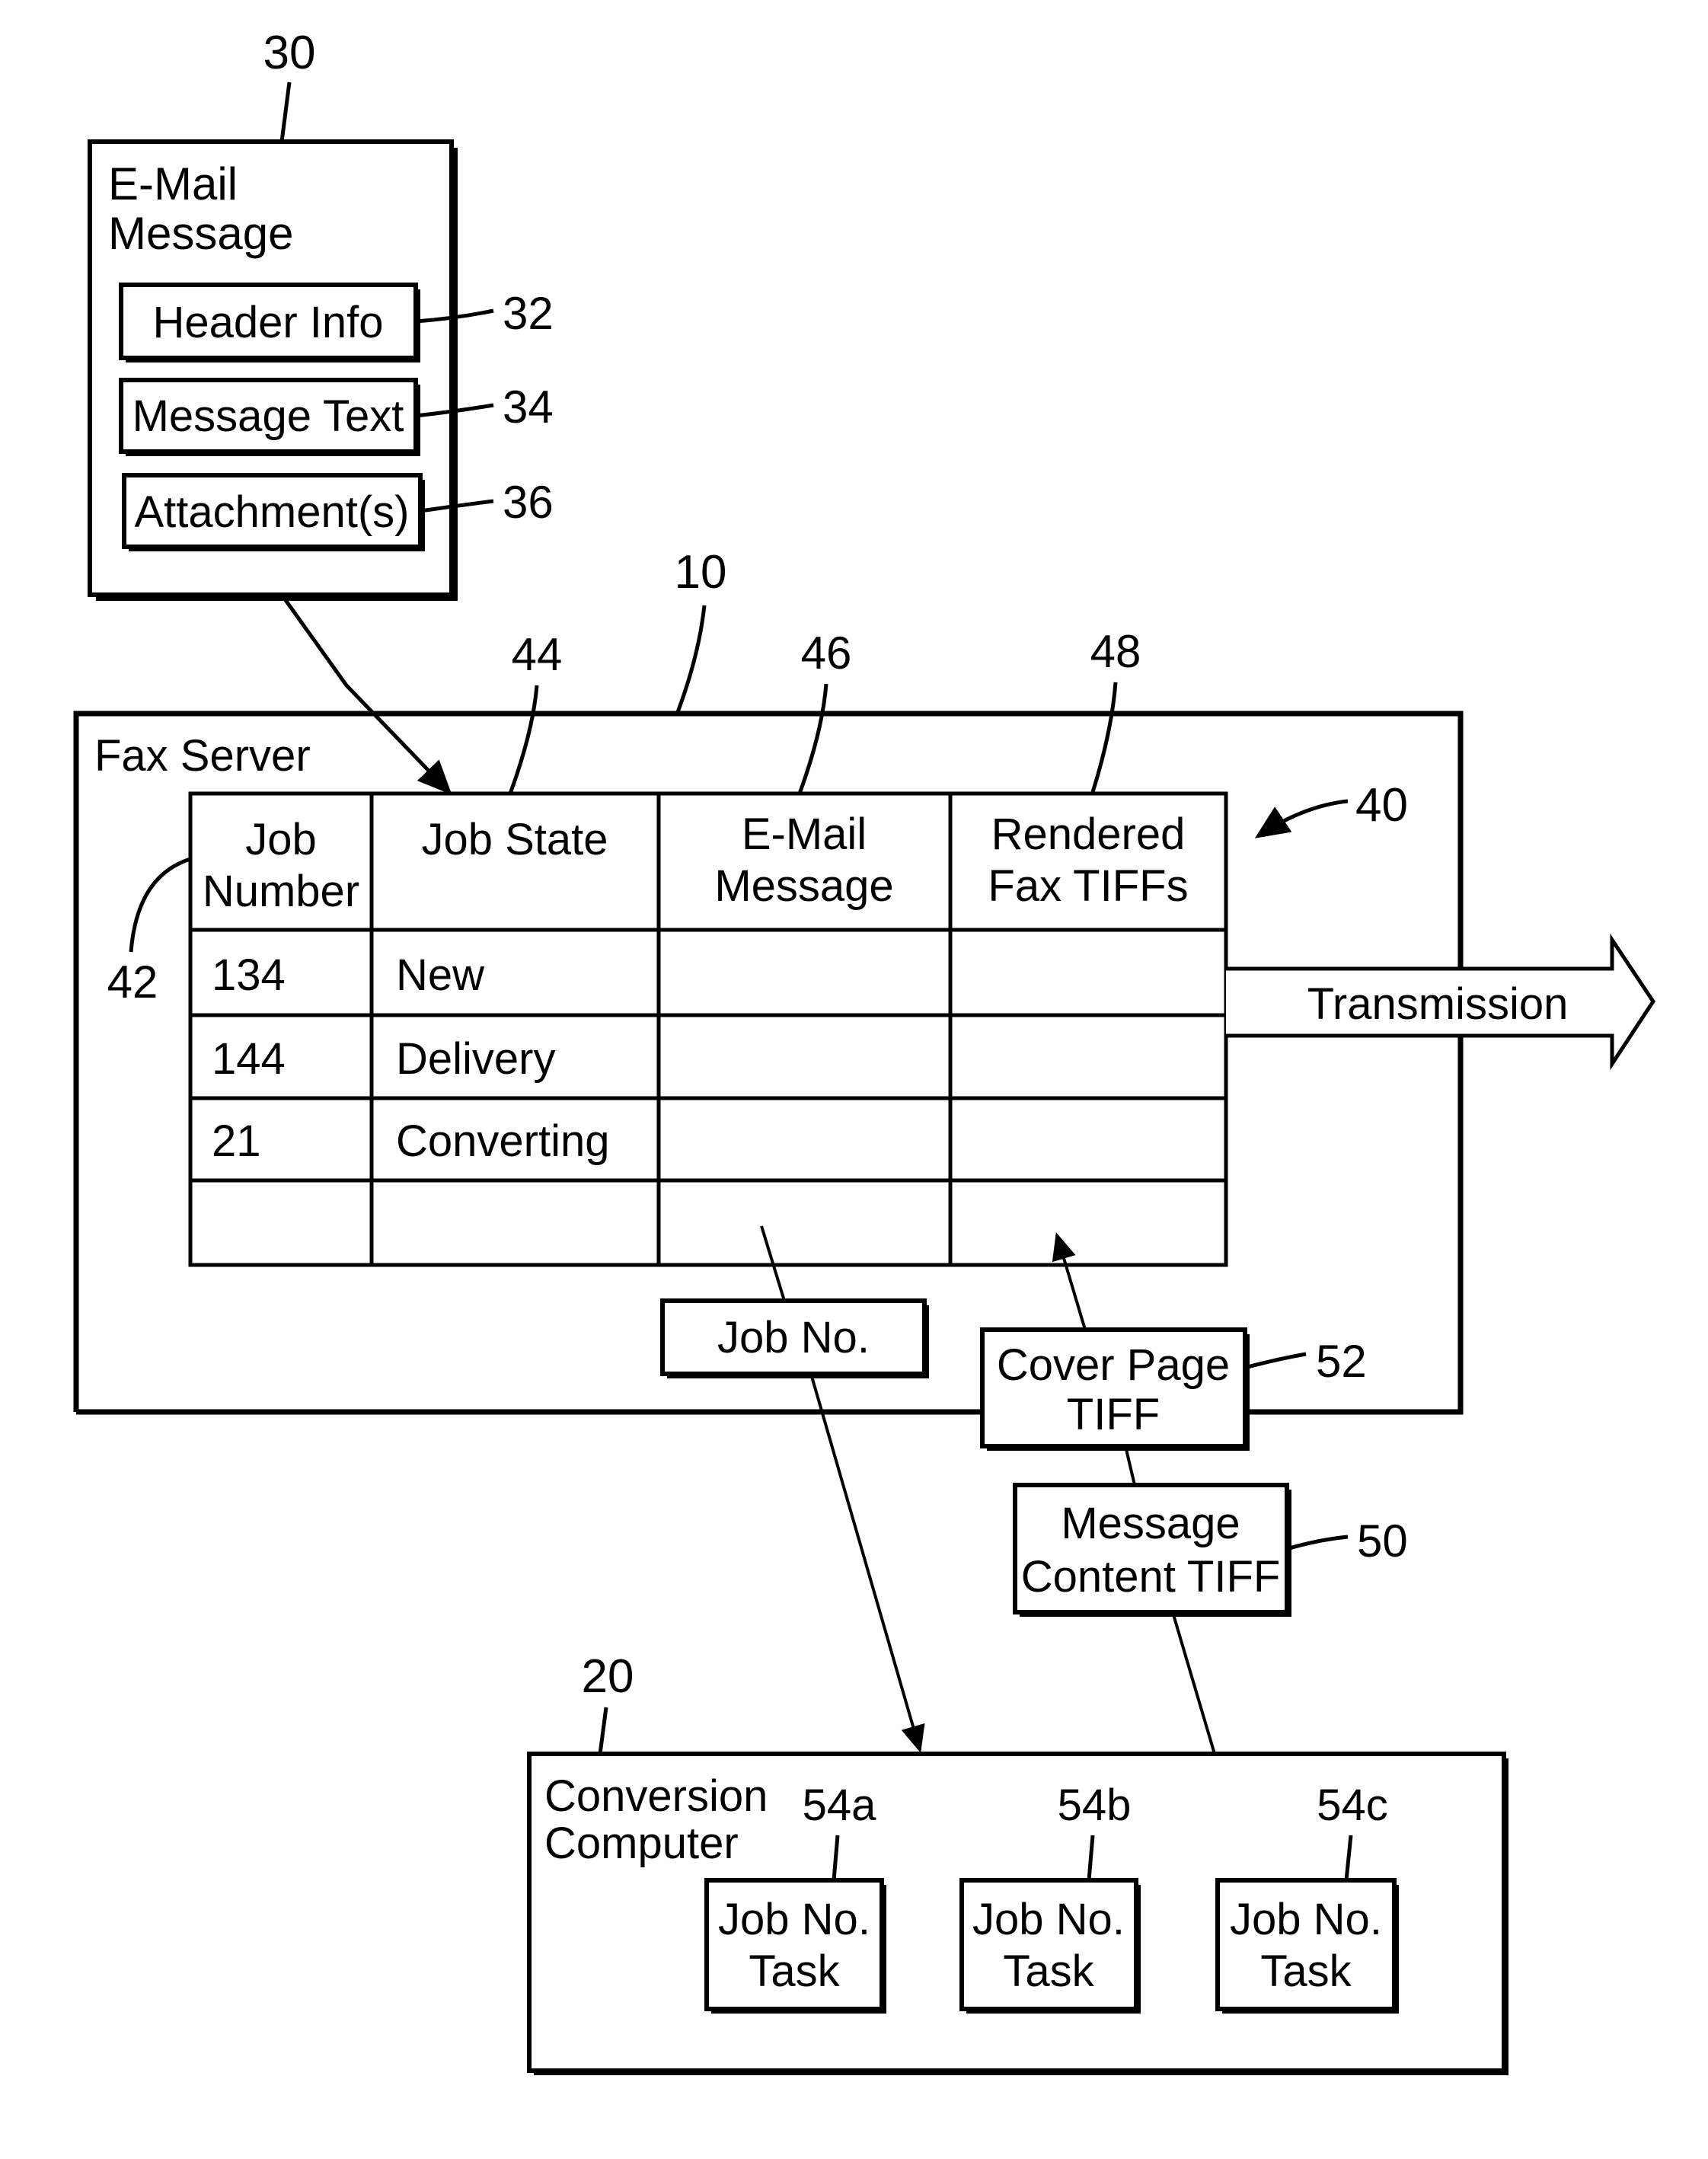 Image resolution: width=1708 pixels, height=2159 pixels. What do you see at coordinates (1193, 1683) in the screenshot?
I see `content-to-conversion-line` at bounding box center [1193, 1683].